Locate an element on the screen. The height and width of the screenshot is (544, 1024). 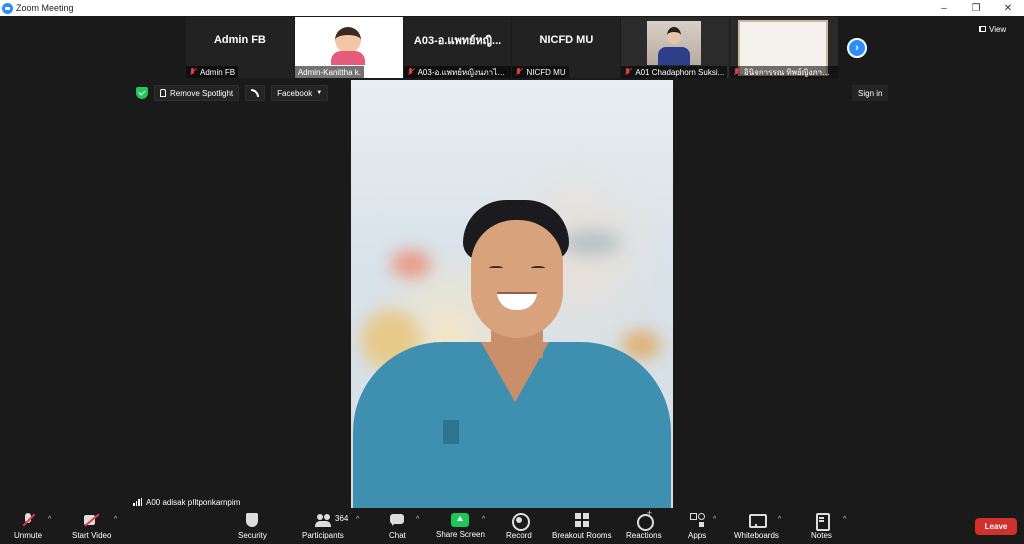
breakout-rooms-icon is located at coordinates (582, 520).